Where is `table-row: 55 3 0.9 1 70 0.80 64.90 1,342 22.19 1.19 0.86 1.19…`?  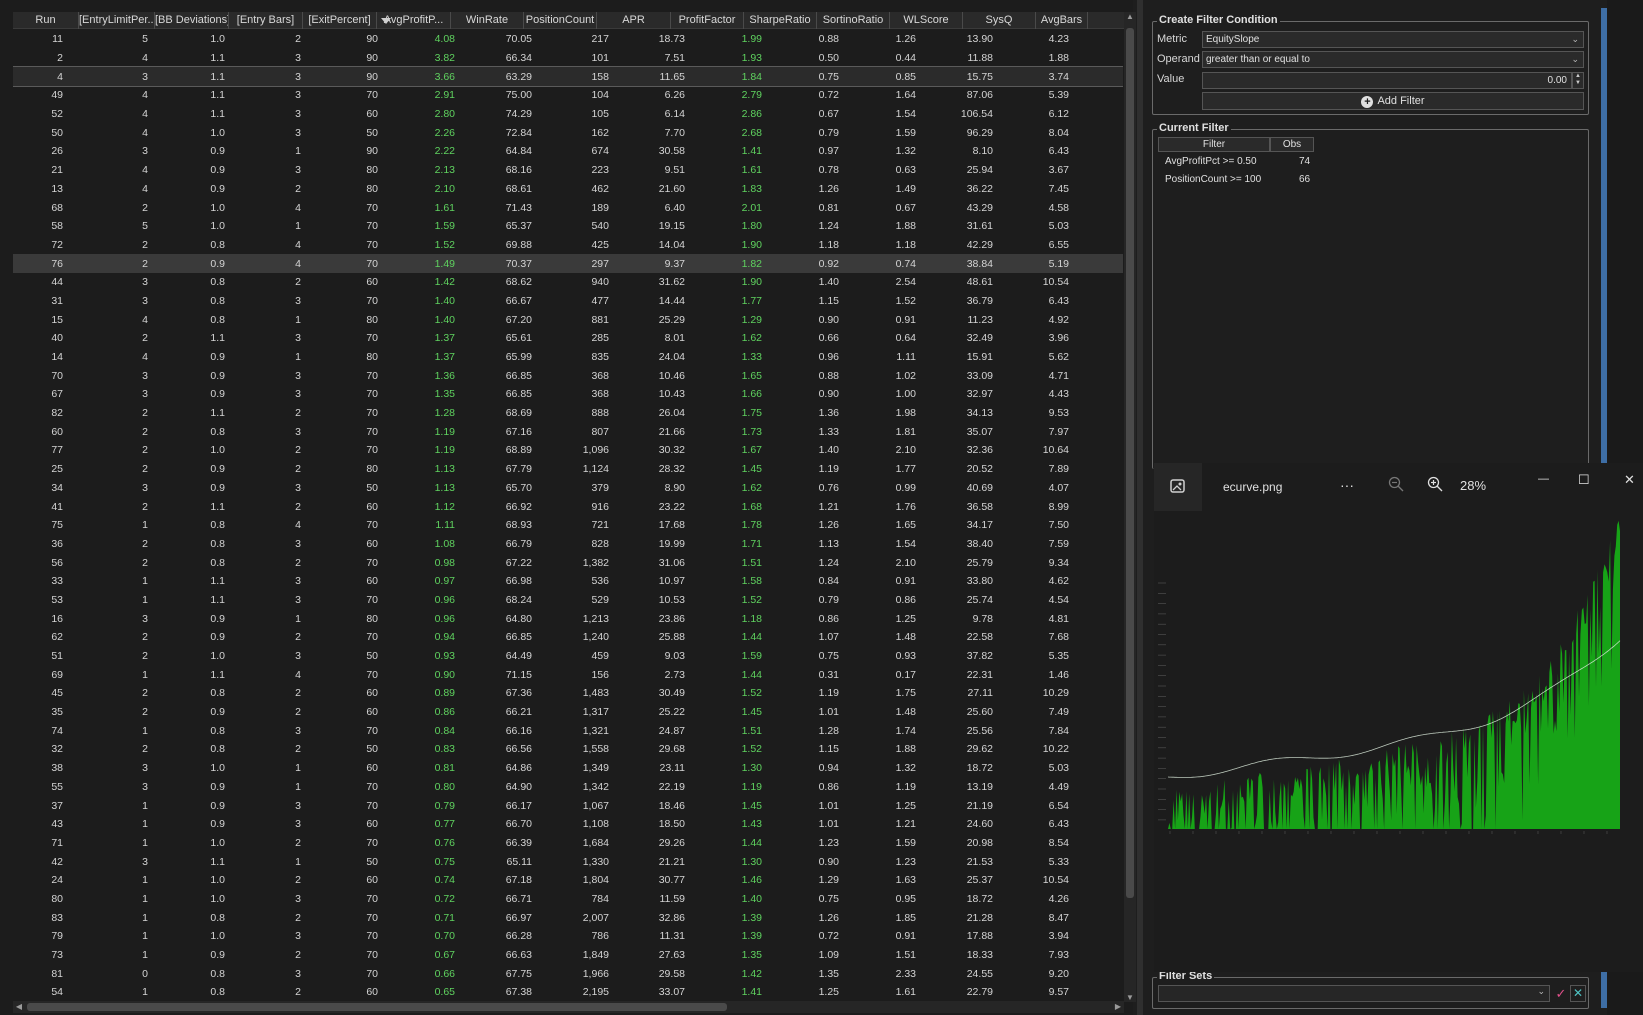
table-row: 55 3 0.9 1 70 0.80 64.90 1,342 22.19 1.19 0.86 1.19… is located at coordinates (568, 787).